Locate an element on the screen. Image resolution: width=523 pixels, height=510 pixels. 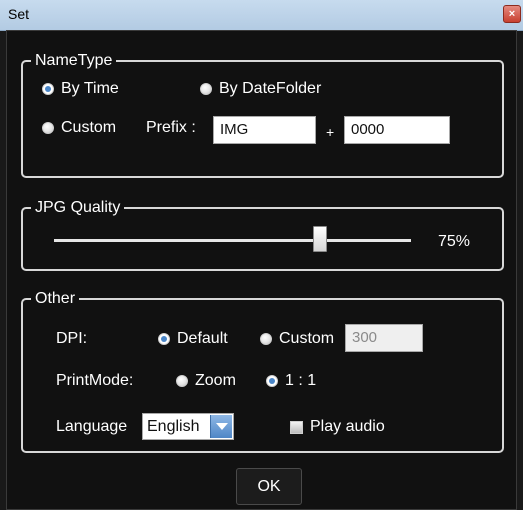
radio-custom: Custom is located at coordinates (79, 128).